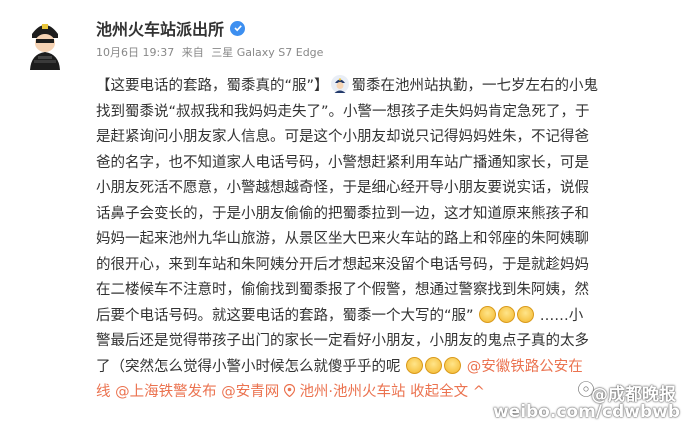  What do you see at coordinates (166, 392) in the screenshot?
I see `mention-link: @上海铁警发布` at bounding box center [166, 392].